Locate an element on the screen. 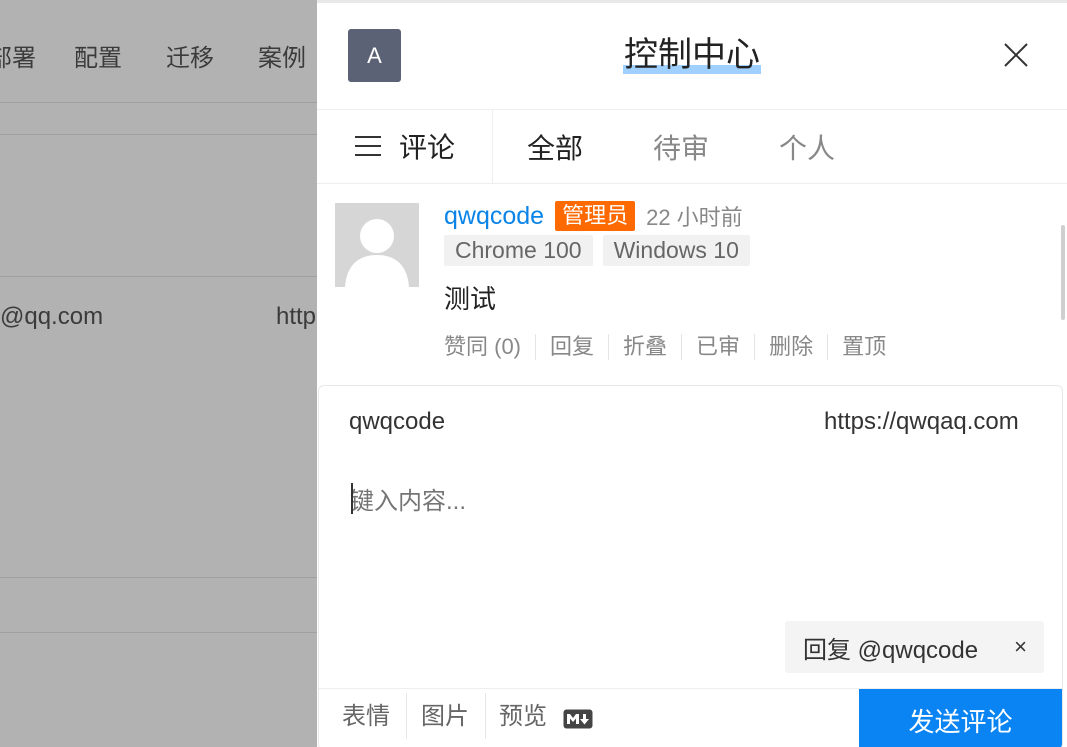 Image resolution: width=1067 pixels, height=747 pixels. comment-actions: 赞同 (0) 回复 折叠 已审 删除 置顶 is located at coordinates (672, 347).